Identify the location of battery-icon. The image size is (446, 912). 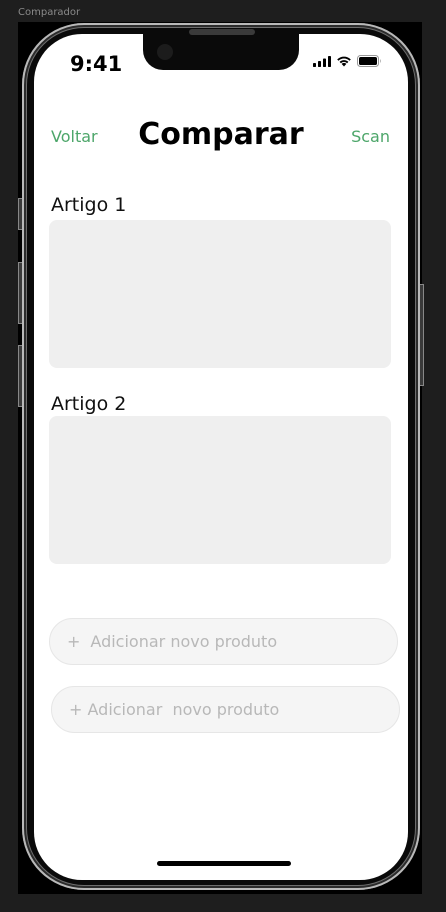
(369, 61).